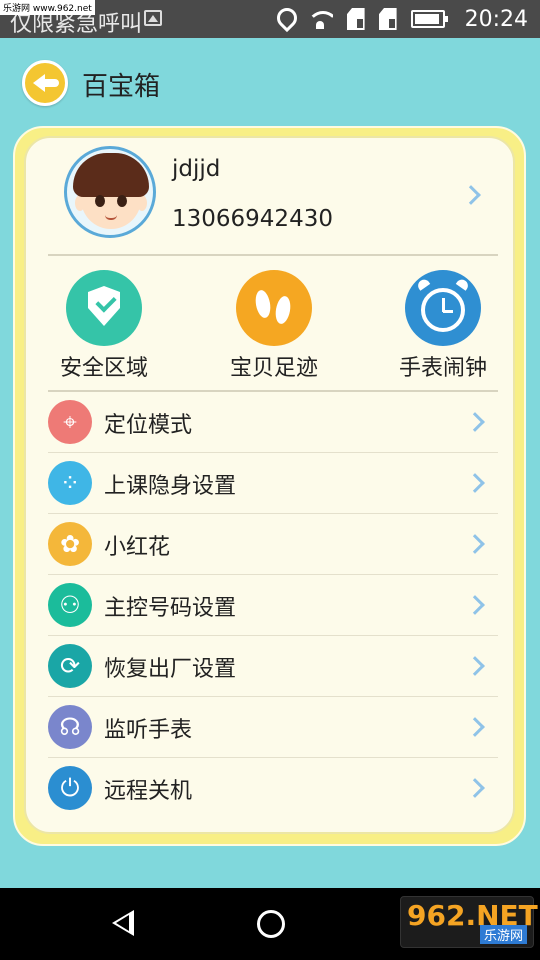  What do you see at coordinates (469, 922) in the screenshot?
I see `brand-logo: 962.NET 乐游网` at bounding box center [469, 922].